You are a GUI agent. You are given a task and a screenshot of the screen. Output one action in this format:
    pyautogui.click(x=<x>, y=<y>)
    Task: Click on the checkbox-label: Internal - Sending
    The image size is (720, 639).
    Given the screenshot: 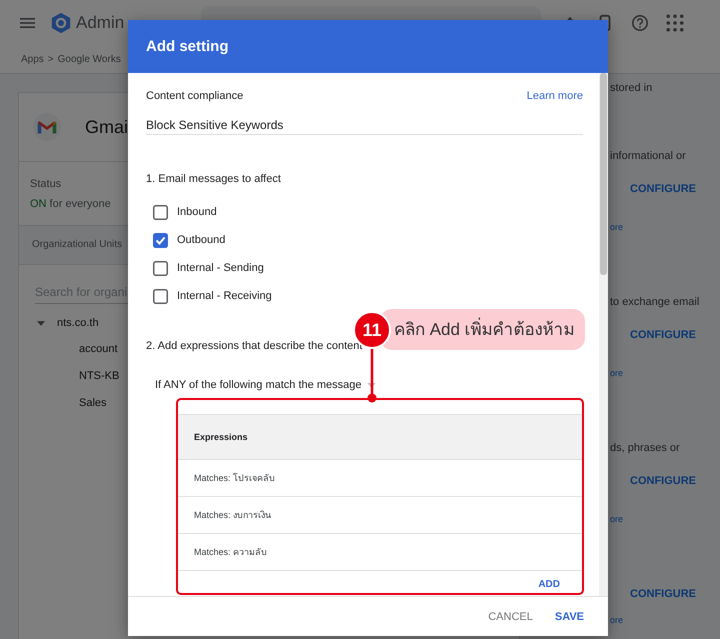 What is the action you would take?
    pyautogui.click(x=220, y=268)
    